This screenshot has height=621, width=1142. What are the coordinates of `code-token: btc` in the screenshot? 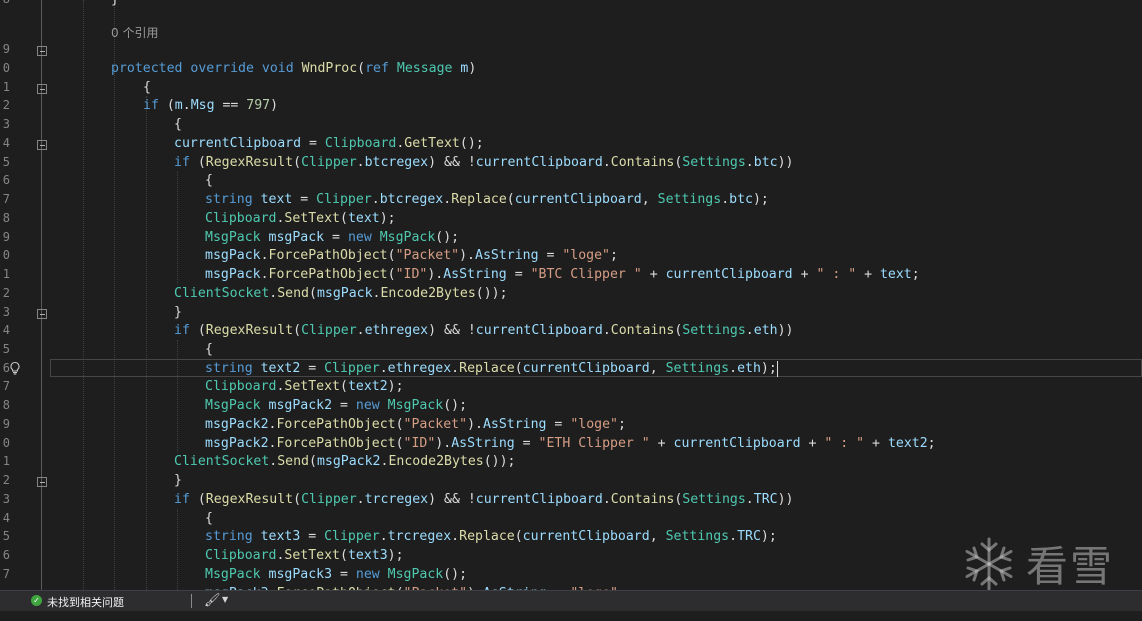 It's located at (741, 199).